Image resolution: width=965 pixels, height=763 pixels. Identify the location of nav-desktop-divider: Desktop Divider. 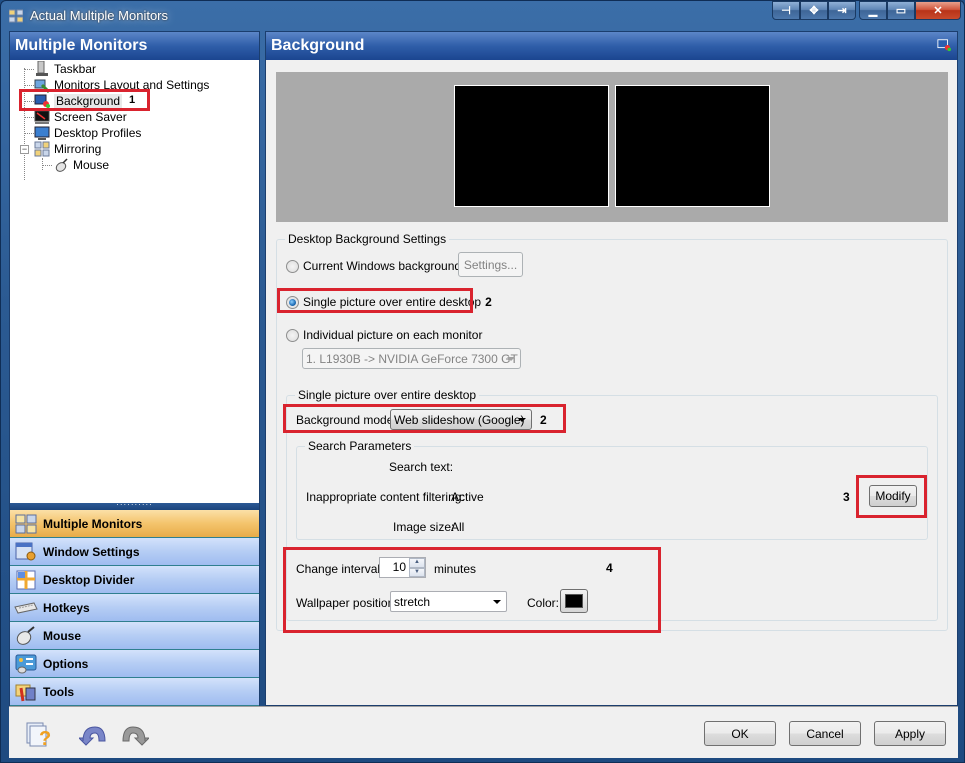
(134, 580).